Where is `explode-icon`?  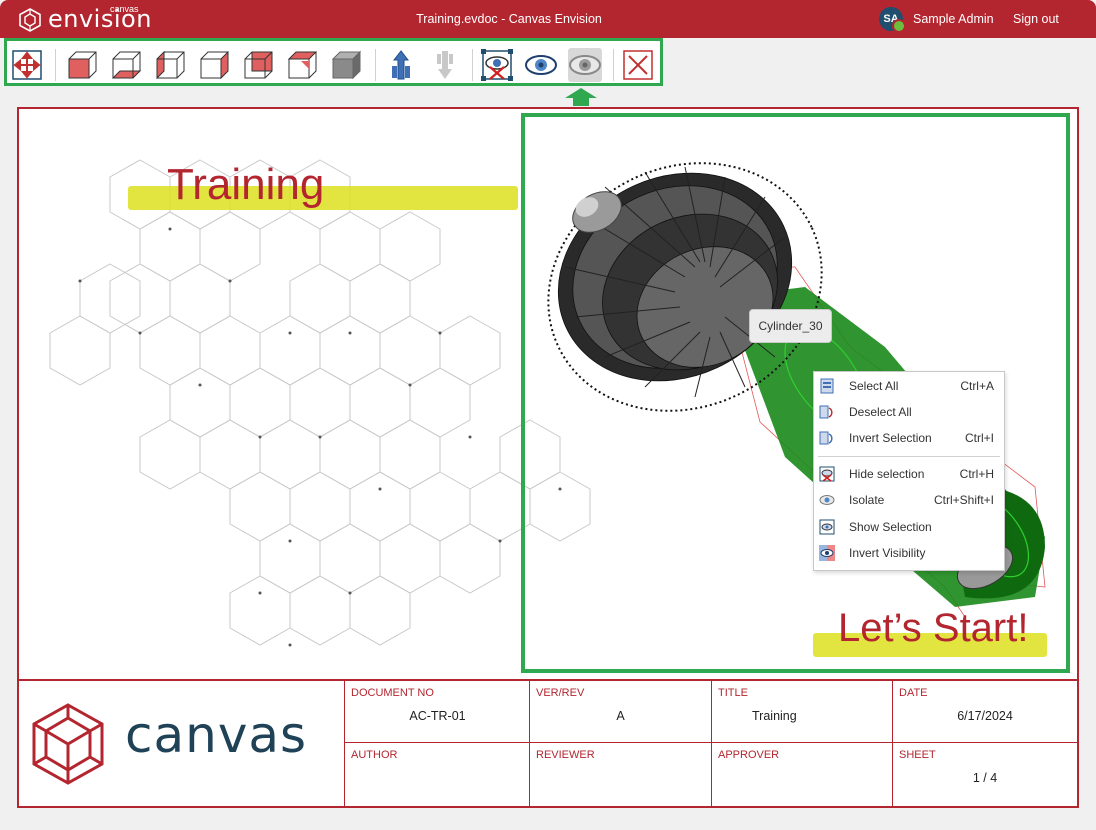 explode-icon is located at coordinates (401, 65).